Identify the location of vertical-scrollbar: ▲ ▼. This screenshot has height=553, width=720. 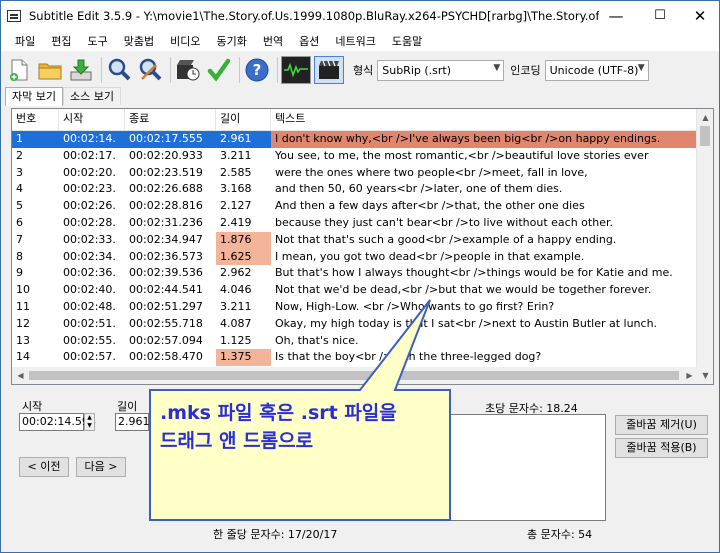
(704, 246).